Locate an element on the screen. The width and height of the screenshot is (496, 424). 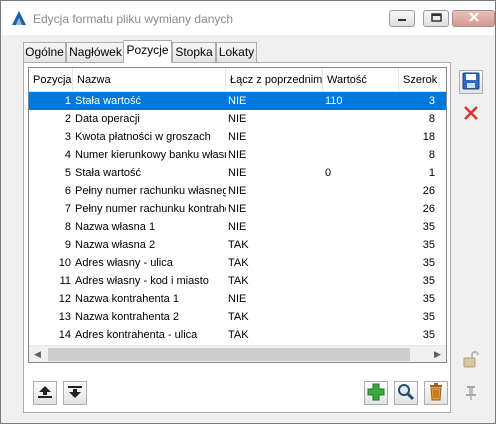
maximize-icon is located at coordinates (436, 18).